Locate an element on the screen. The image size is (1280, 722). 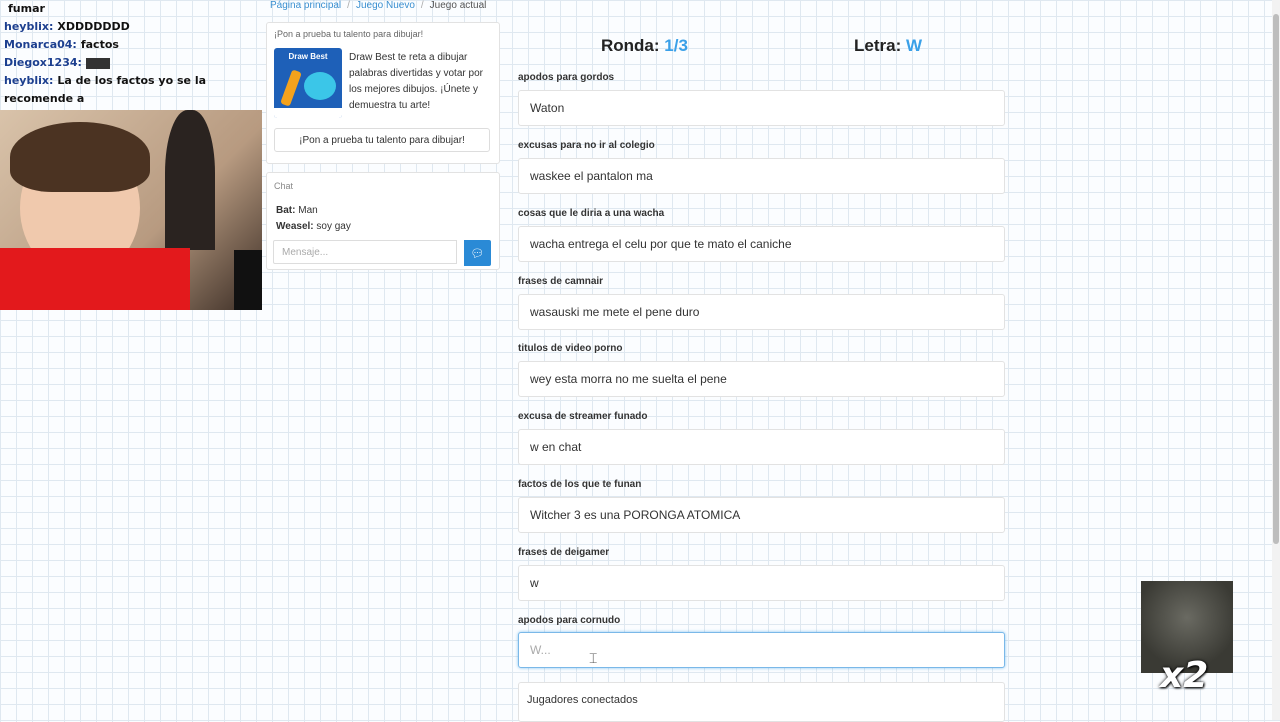
promo-title: ¡Pon a prueba tu talento para dibujar! is located at coordinates (349, 34).